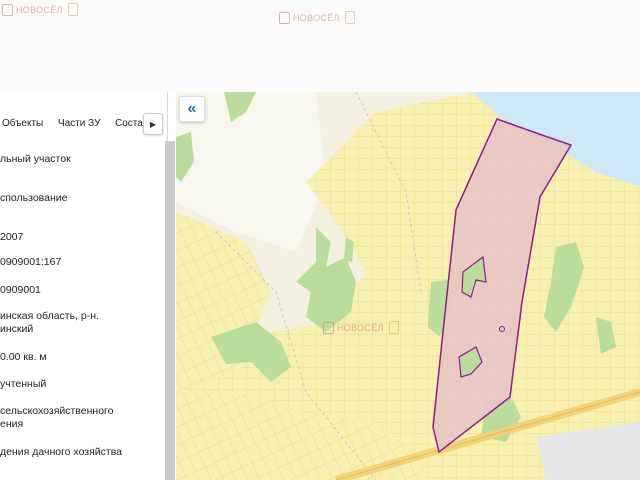 The height and width of the screenshot is (480, 640). I want to click on field-usage: спользование, so click(34, 198).